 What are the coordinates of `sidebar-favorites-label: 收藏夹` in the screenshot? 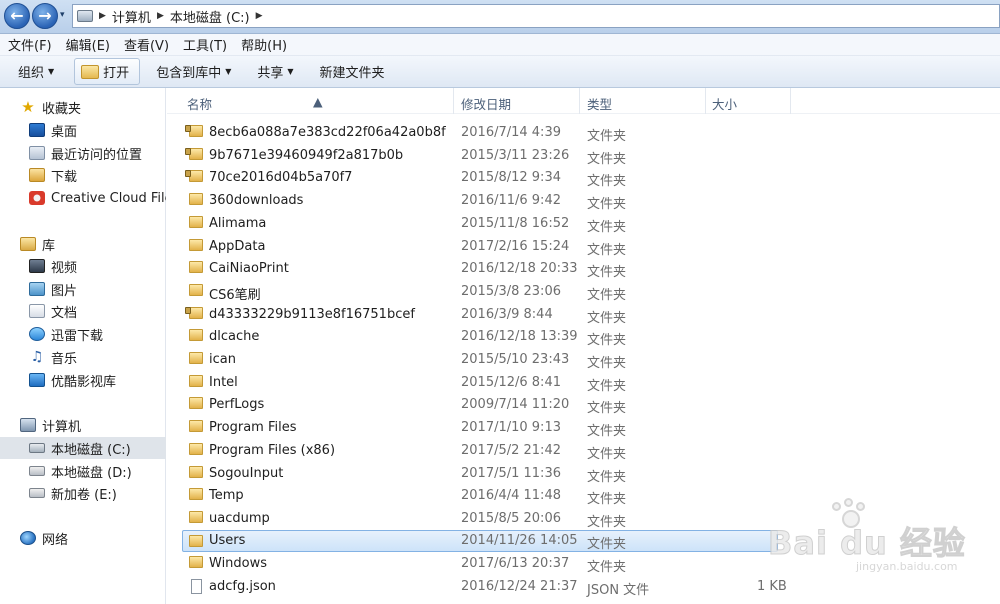 It's located at (62, 109).